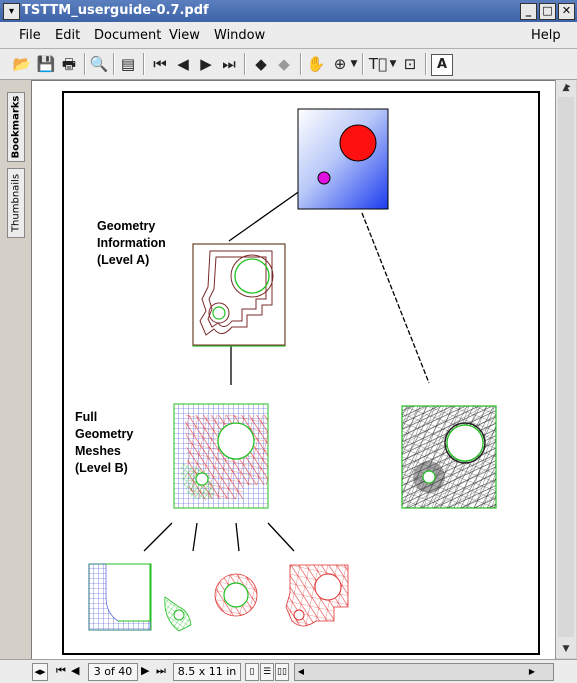  I want to click on facing-layout-icon: ▯▯, so click(282, 672).